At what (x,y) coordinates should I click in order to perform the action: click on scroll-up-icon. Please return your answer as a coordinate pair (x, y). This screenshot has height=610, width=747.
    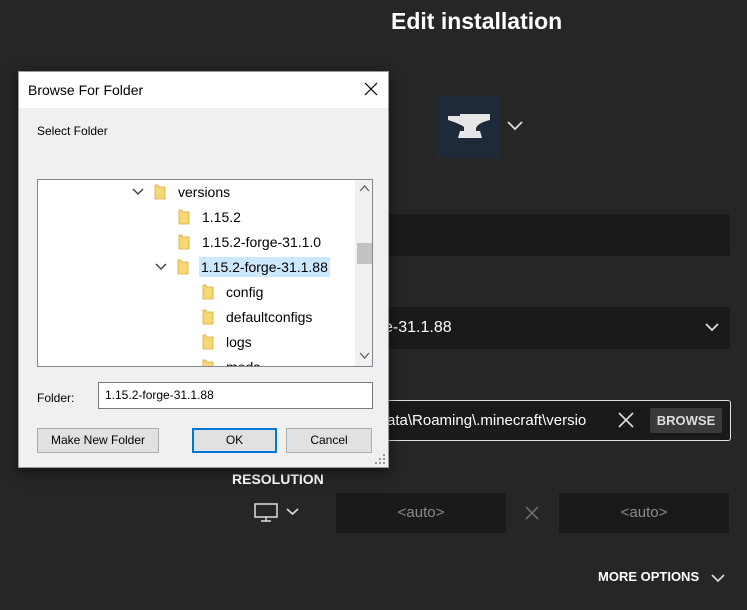
    Looking at the image, I should click on (364, 188).